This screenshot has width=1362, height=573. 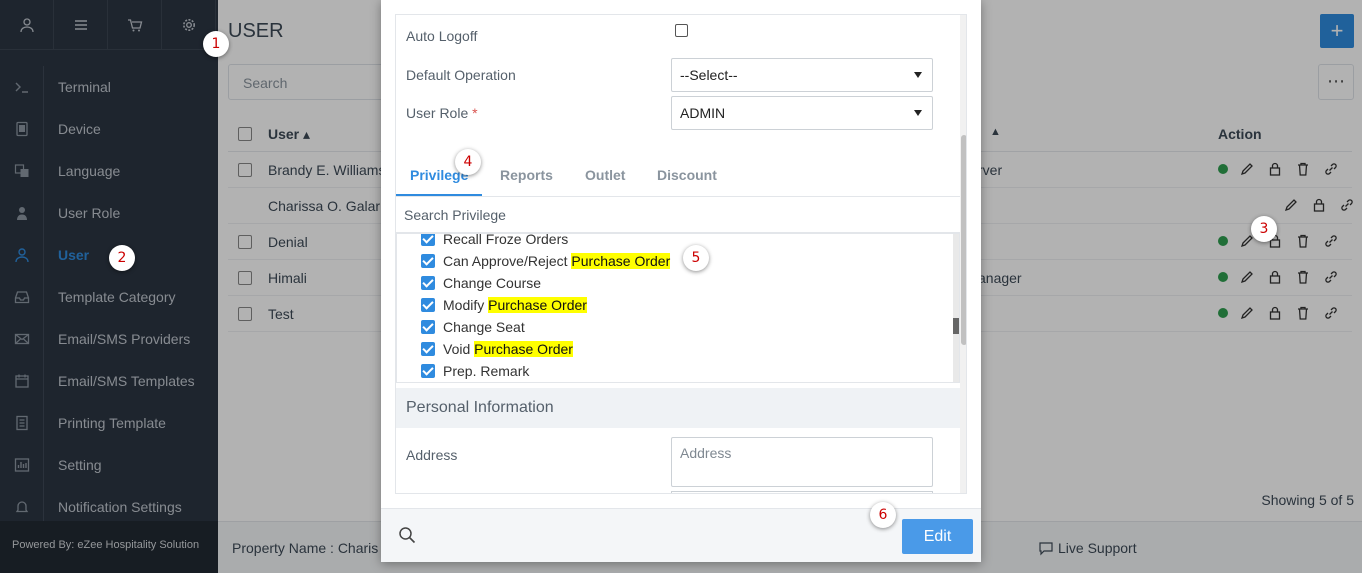 I want to click on tab-discount: Discount, so click(x=687, y=175).